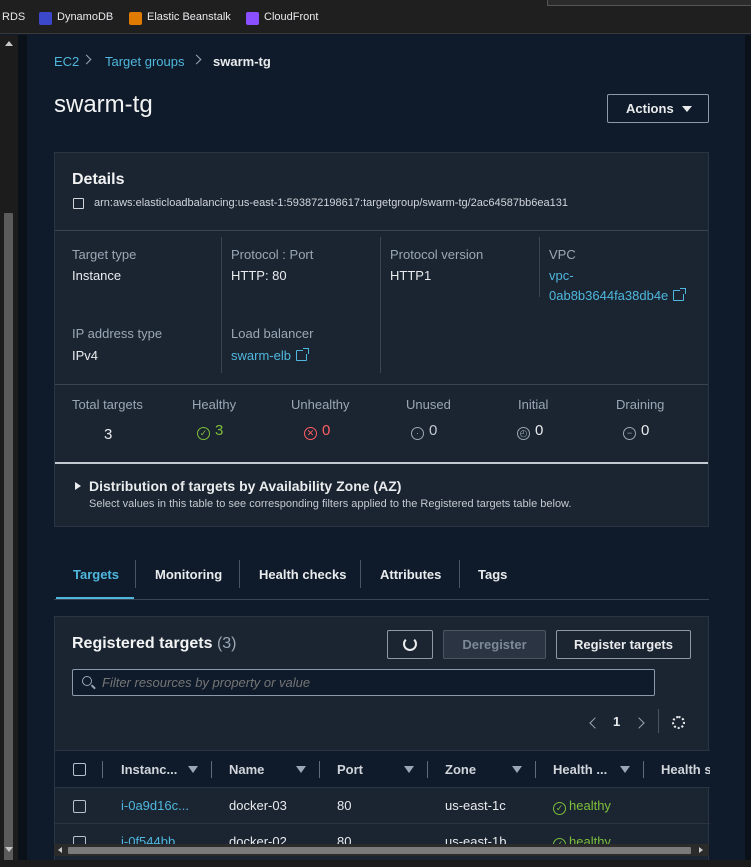 The height and width of the screenshot is (867, 751). What do you see at coordinates (135, 18) in the screenshot?
I see `elastic-beanstalk-icon` at bounding box center [135, 18].